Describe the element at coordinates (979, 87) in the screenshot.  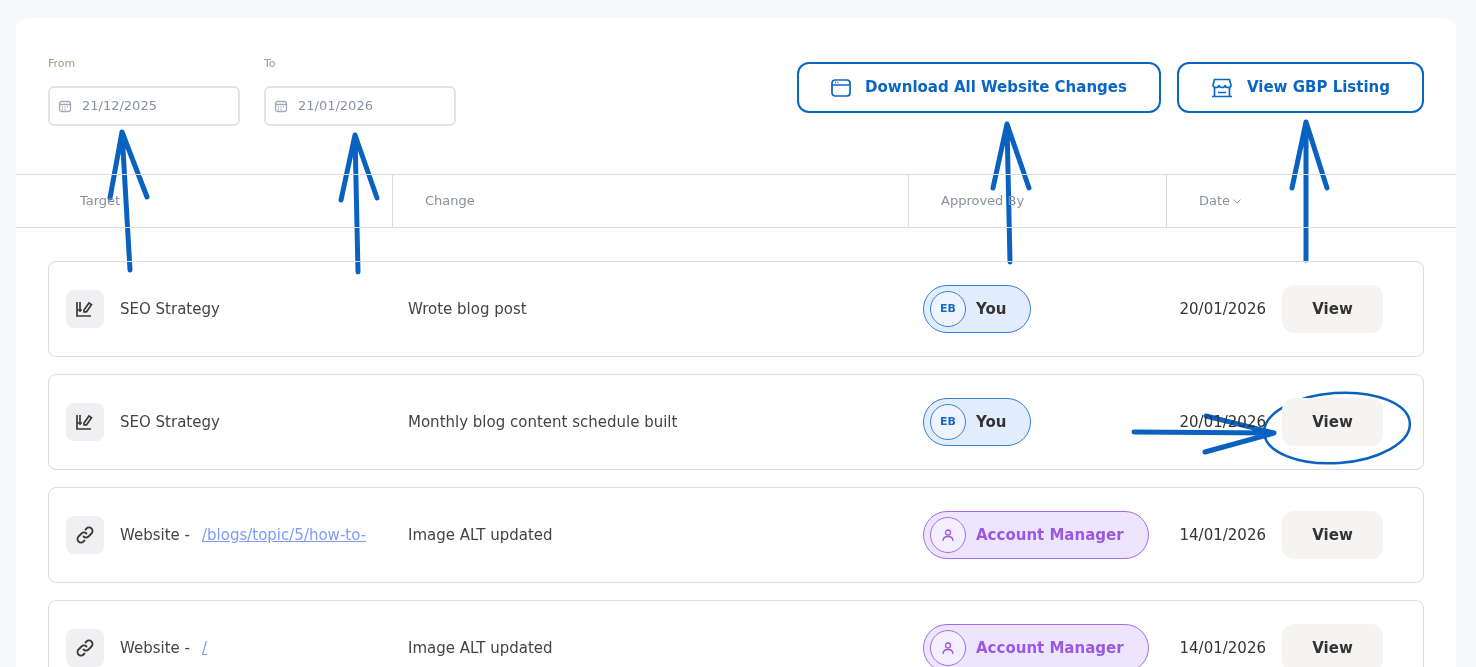
I see `download-button: Download All Website Changes` at that location.